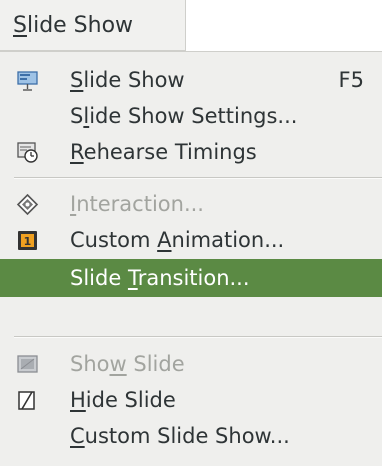 The image size is (382, 466). Describe the element at coordinates (77, 436) in the screenshot. I see `menu-item-mnemonic: C` at that location.